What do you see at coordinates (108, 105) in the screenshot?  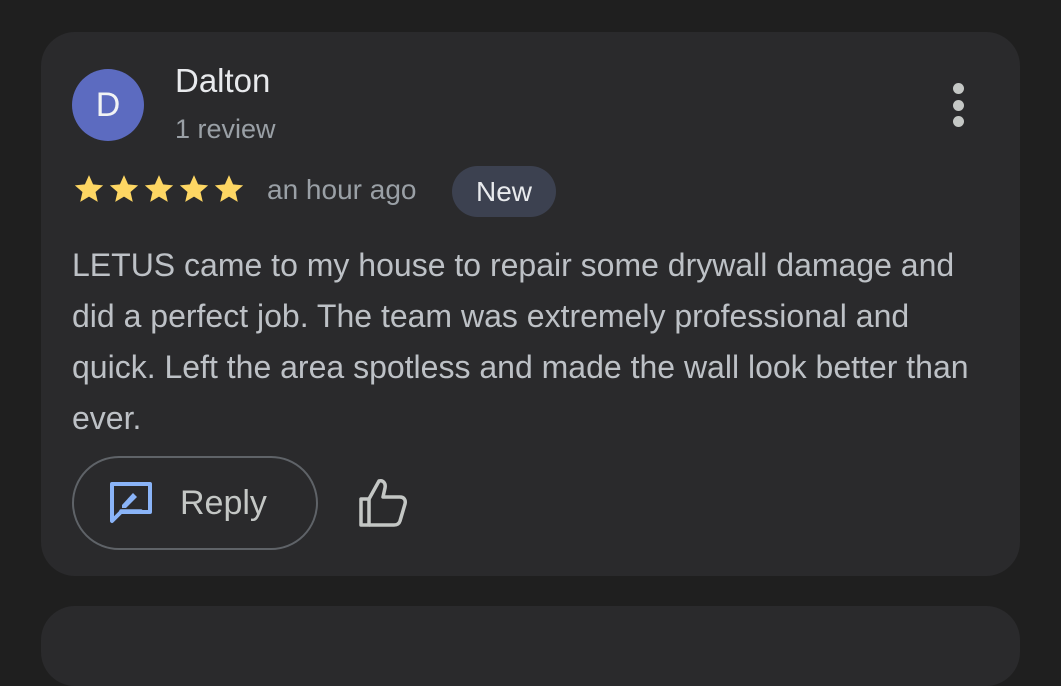 I see `avatar: D` at bounding box center [108, 105].